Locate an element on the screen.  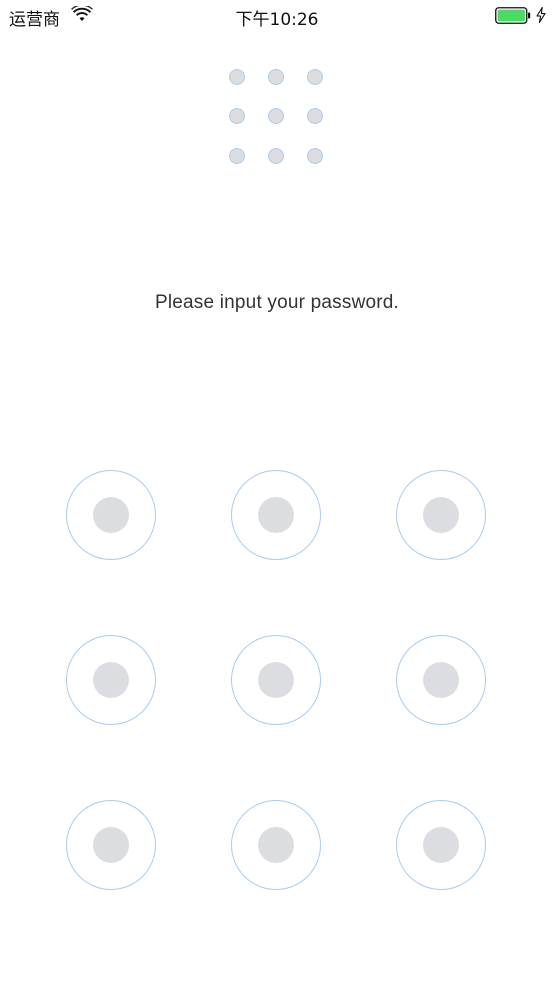
password-prompt: Please input your password. is located at coordinates (277, 302).